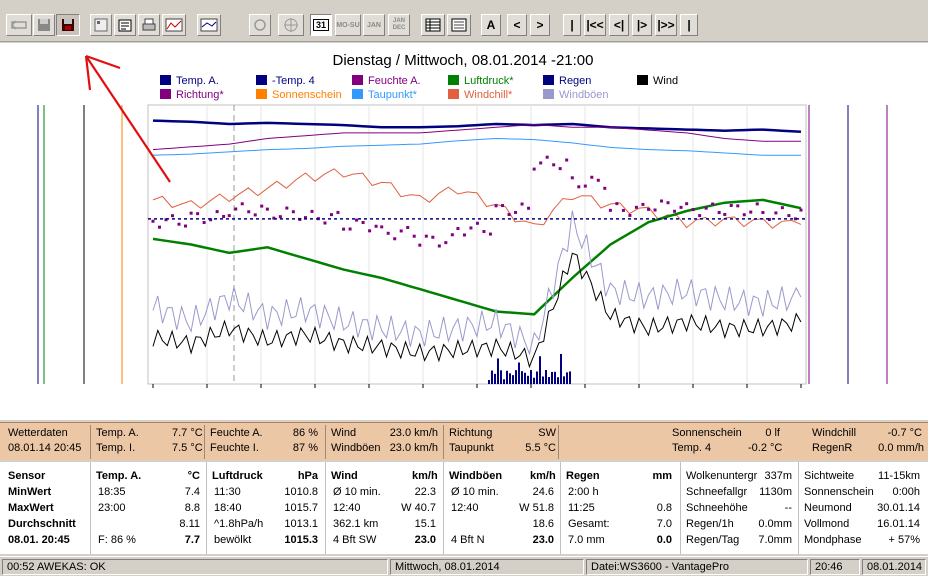 The height and width of the screenshot is (576, 928). What do you see at coordinates (833, 540) in the screenshot?
I see `misc2-label: Mondphase` at bounding box center [833, 540].